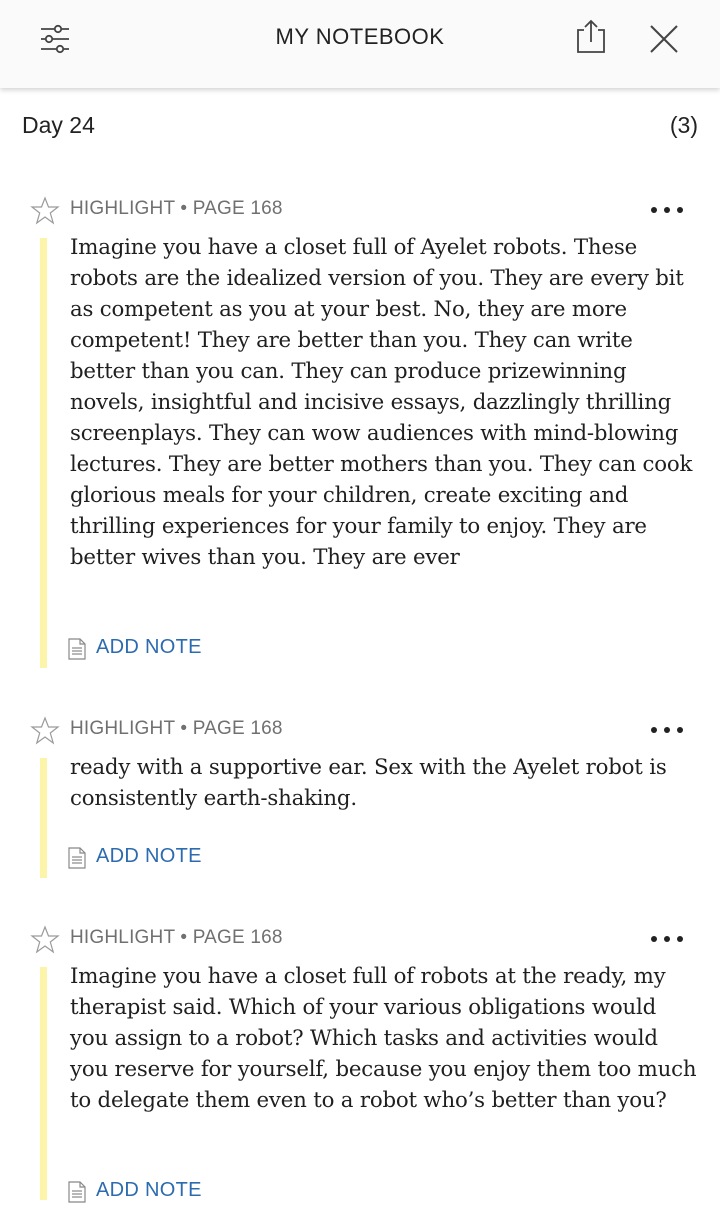  Describe the element at coordinates (664, 39) in the screenshot. I see `close-icon` at that location.